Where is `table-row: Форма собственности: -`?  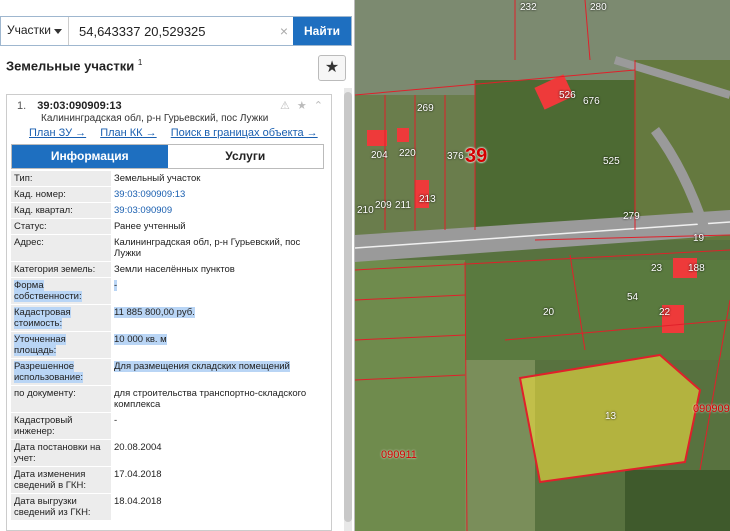 table-row: Форма собственности: - is located at coordinates (167, 291).